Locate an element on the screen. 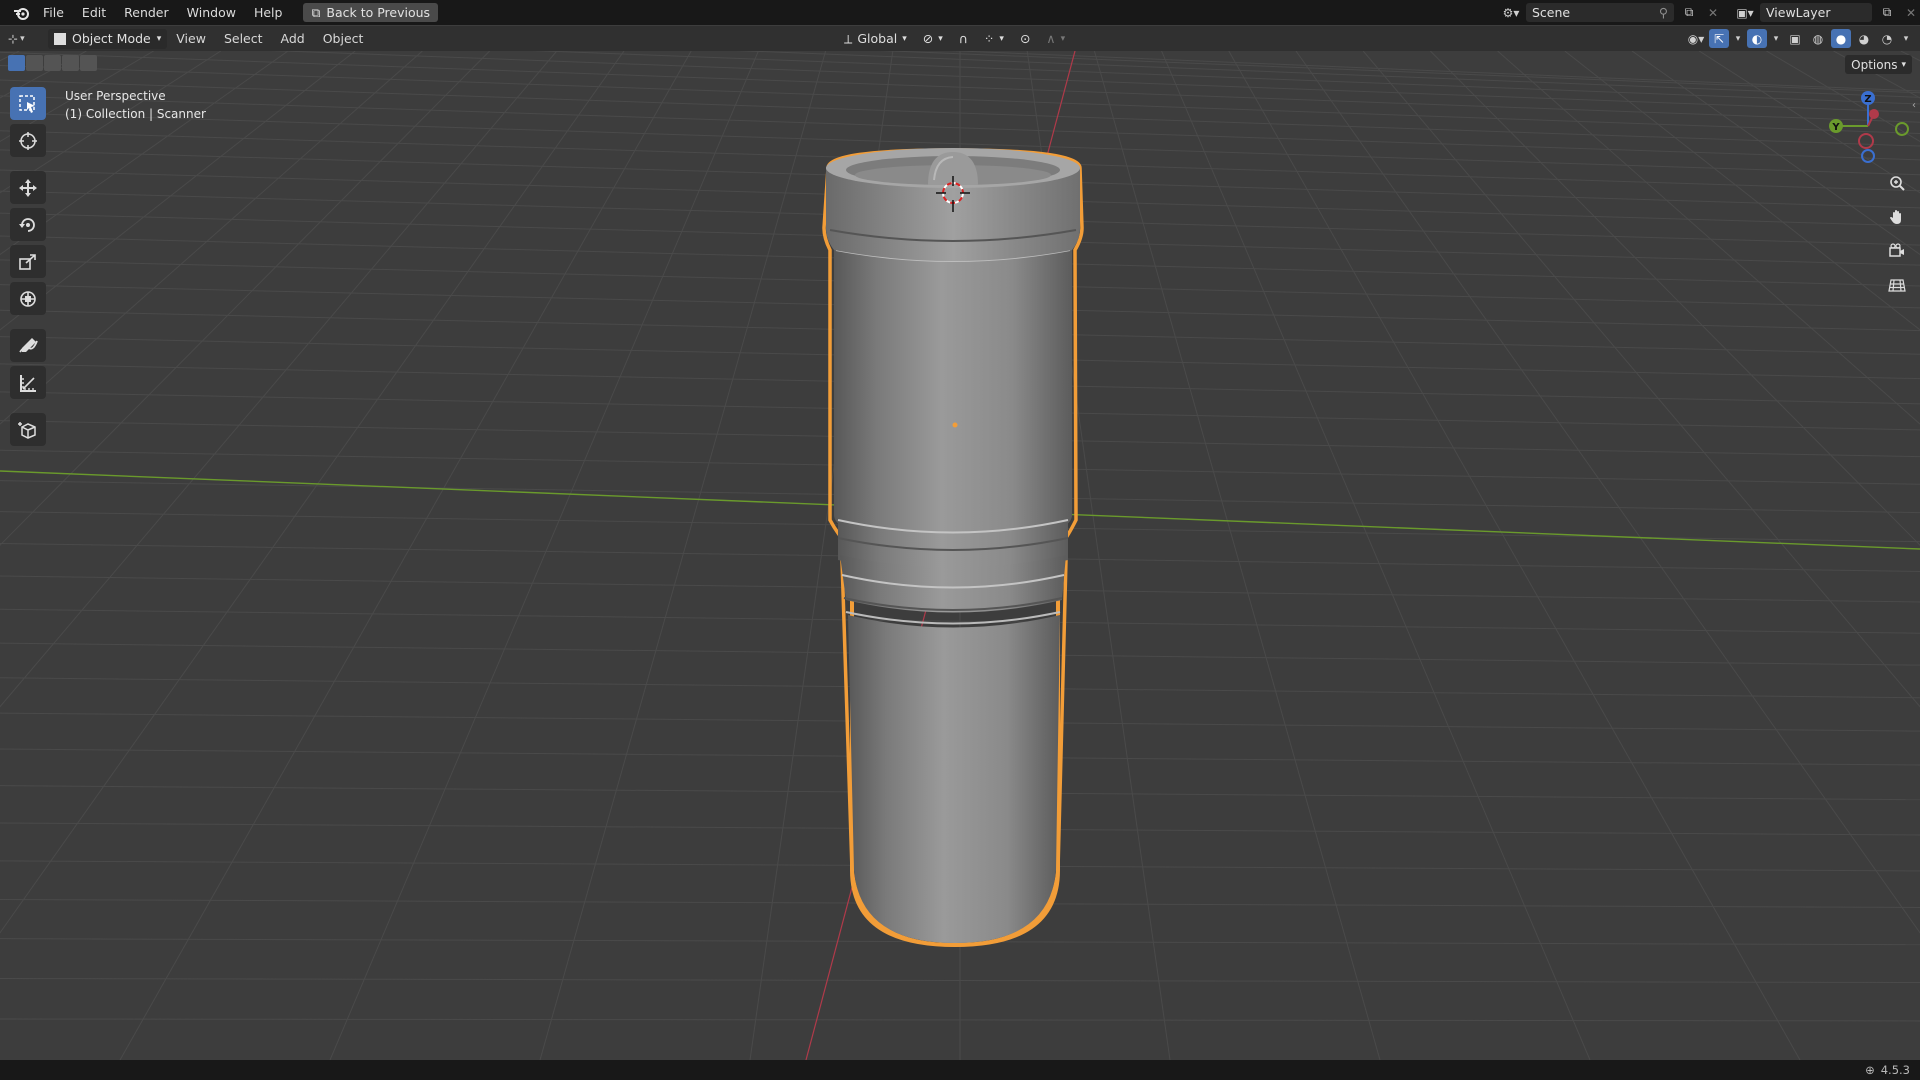  material-preview-shading-icon: ◕ is located at coordinates (1864, 38).